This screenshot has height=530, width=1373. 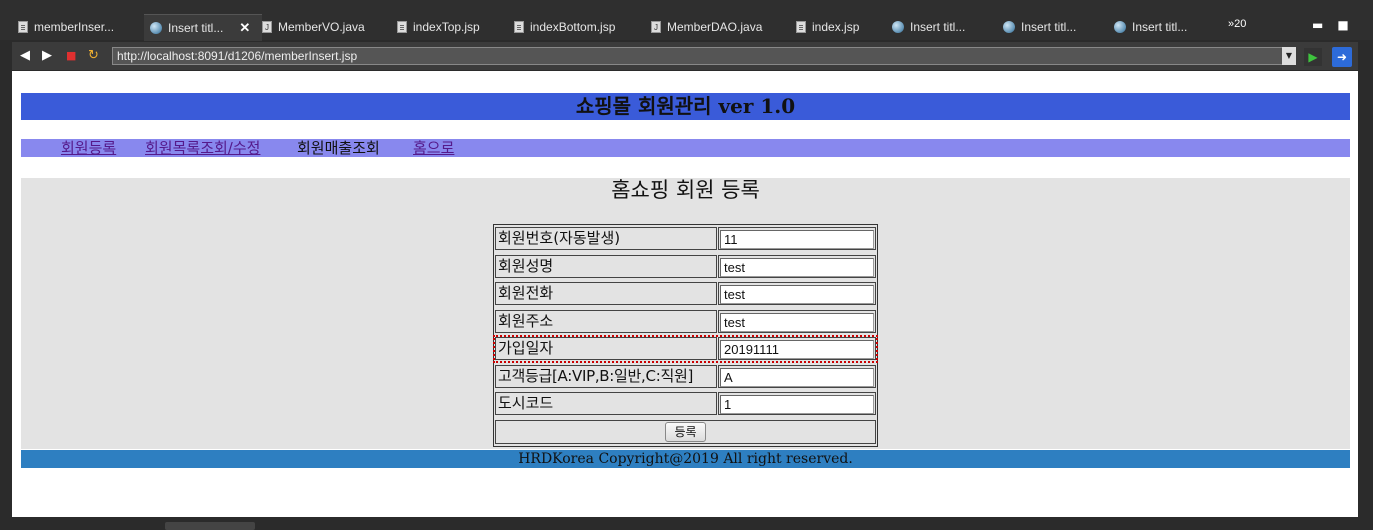 What do you see at coordinates (606, 376) in the screenshot?
I see `field-label: 고객등급[A:VIP,B:일반,C:직원]` at bounding box center [606, 376].